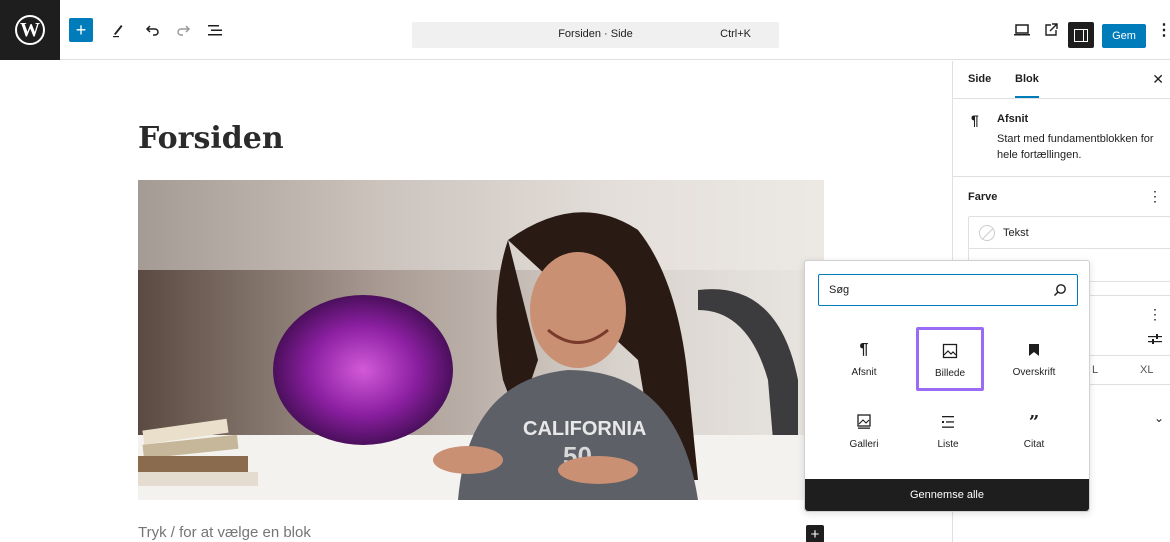 This screenshot has width=1170, height=542. Describe the element at coordinates (987, 232) in the screenshot. I see `empty-swatch-icon` at that location.